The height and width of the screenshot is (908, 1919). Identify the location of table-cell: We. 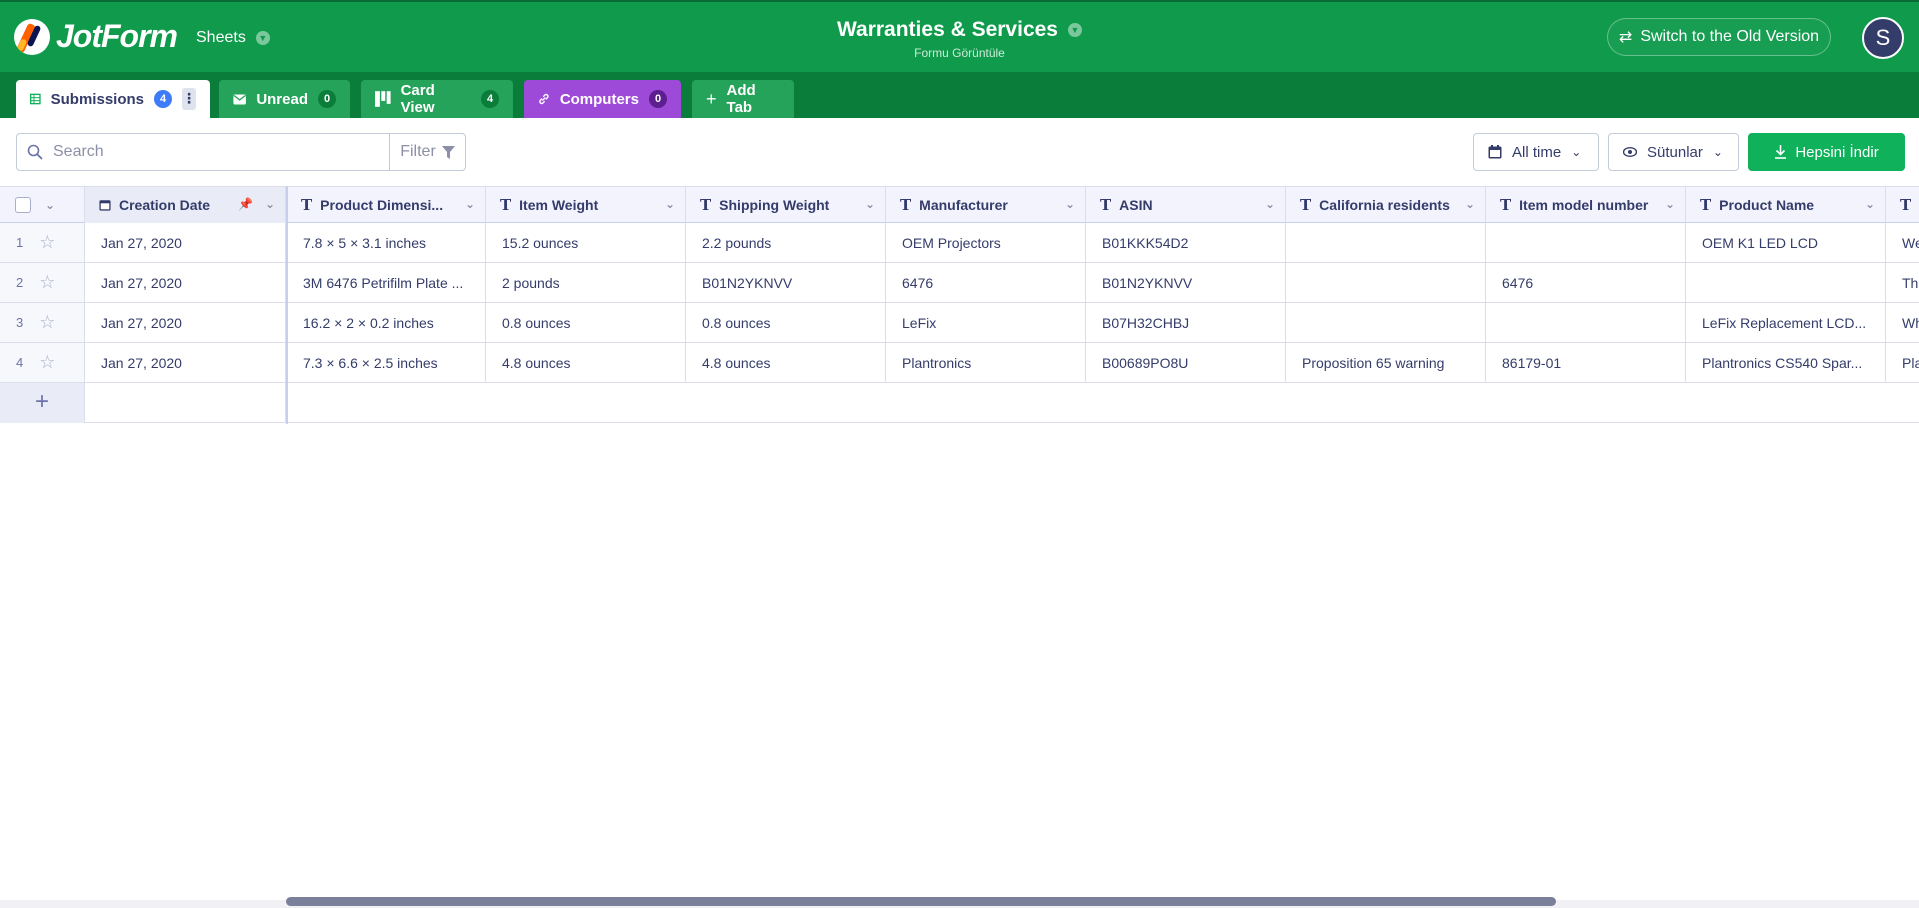
(1902, 242).